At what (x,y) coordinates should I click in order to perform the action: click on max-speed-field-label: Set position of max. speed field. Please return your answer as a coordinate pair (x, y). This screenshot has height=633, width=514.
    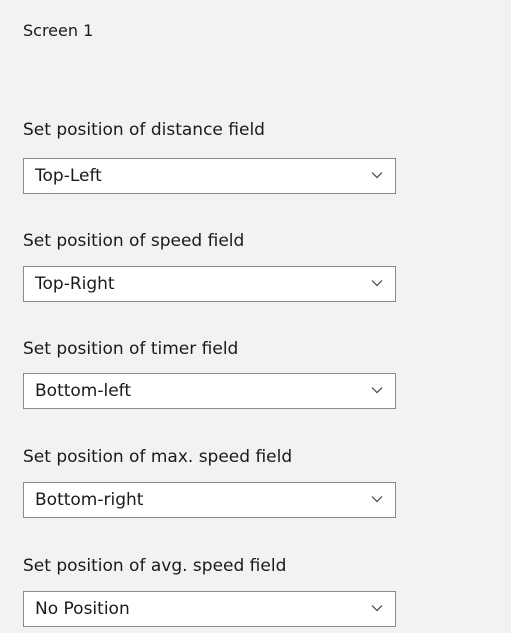
    Looking at the image, I should click on (158, 457).